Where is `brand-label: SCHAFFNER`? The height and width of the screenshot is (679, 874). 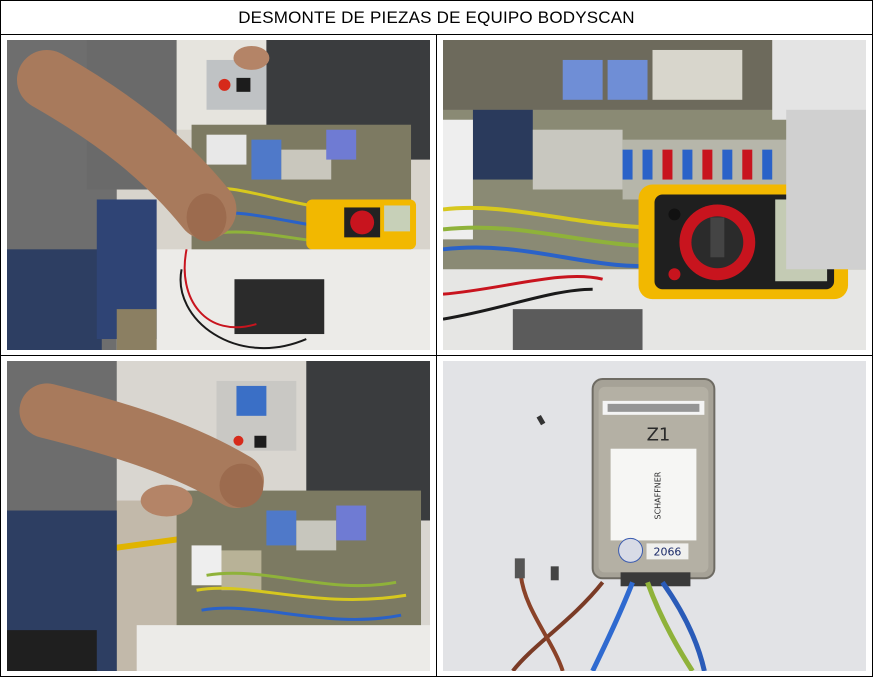 brand-label: SCHAFFNER is located at coordinates (657, 495).